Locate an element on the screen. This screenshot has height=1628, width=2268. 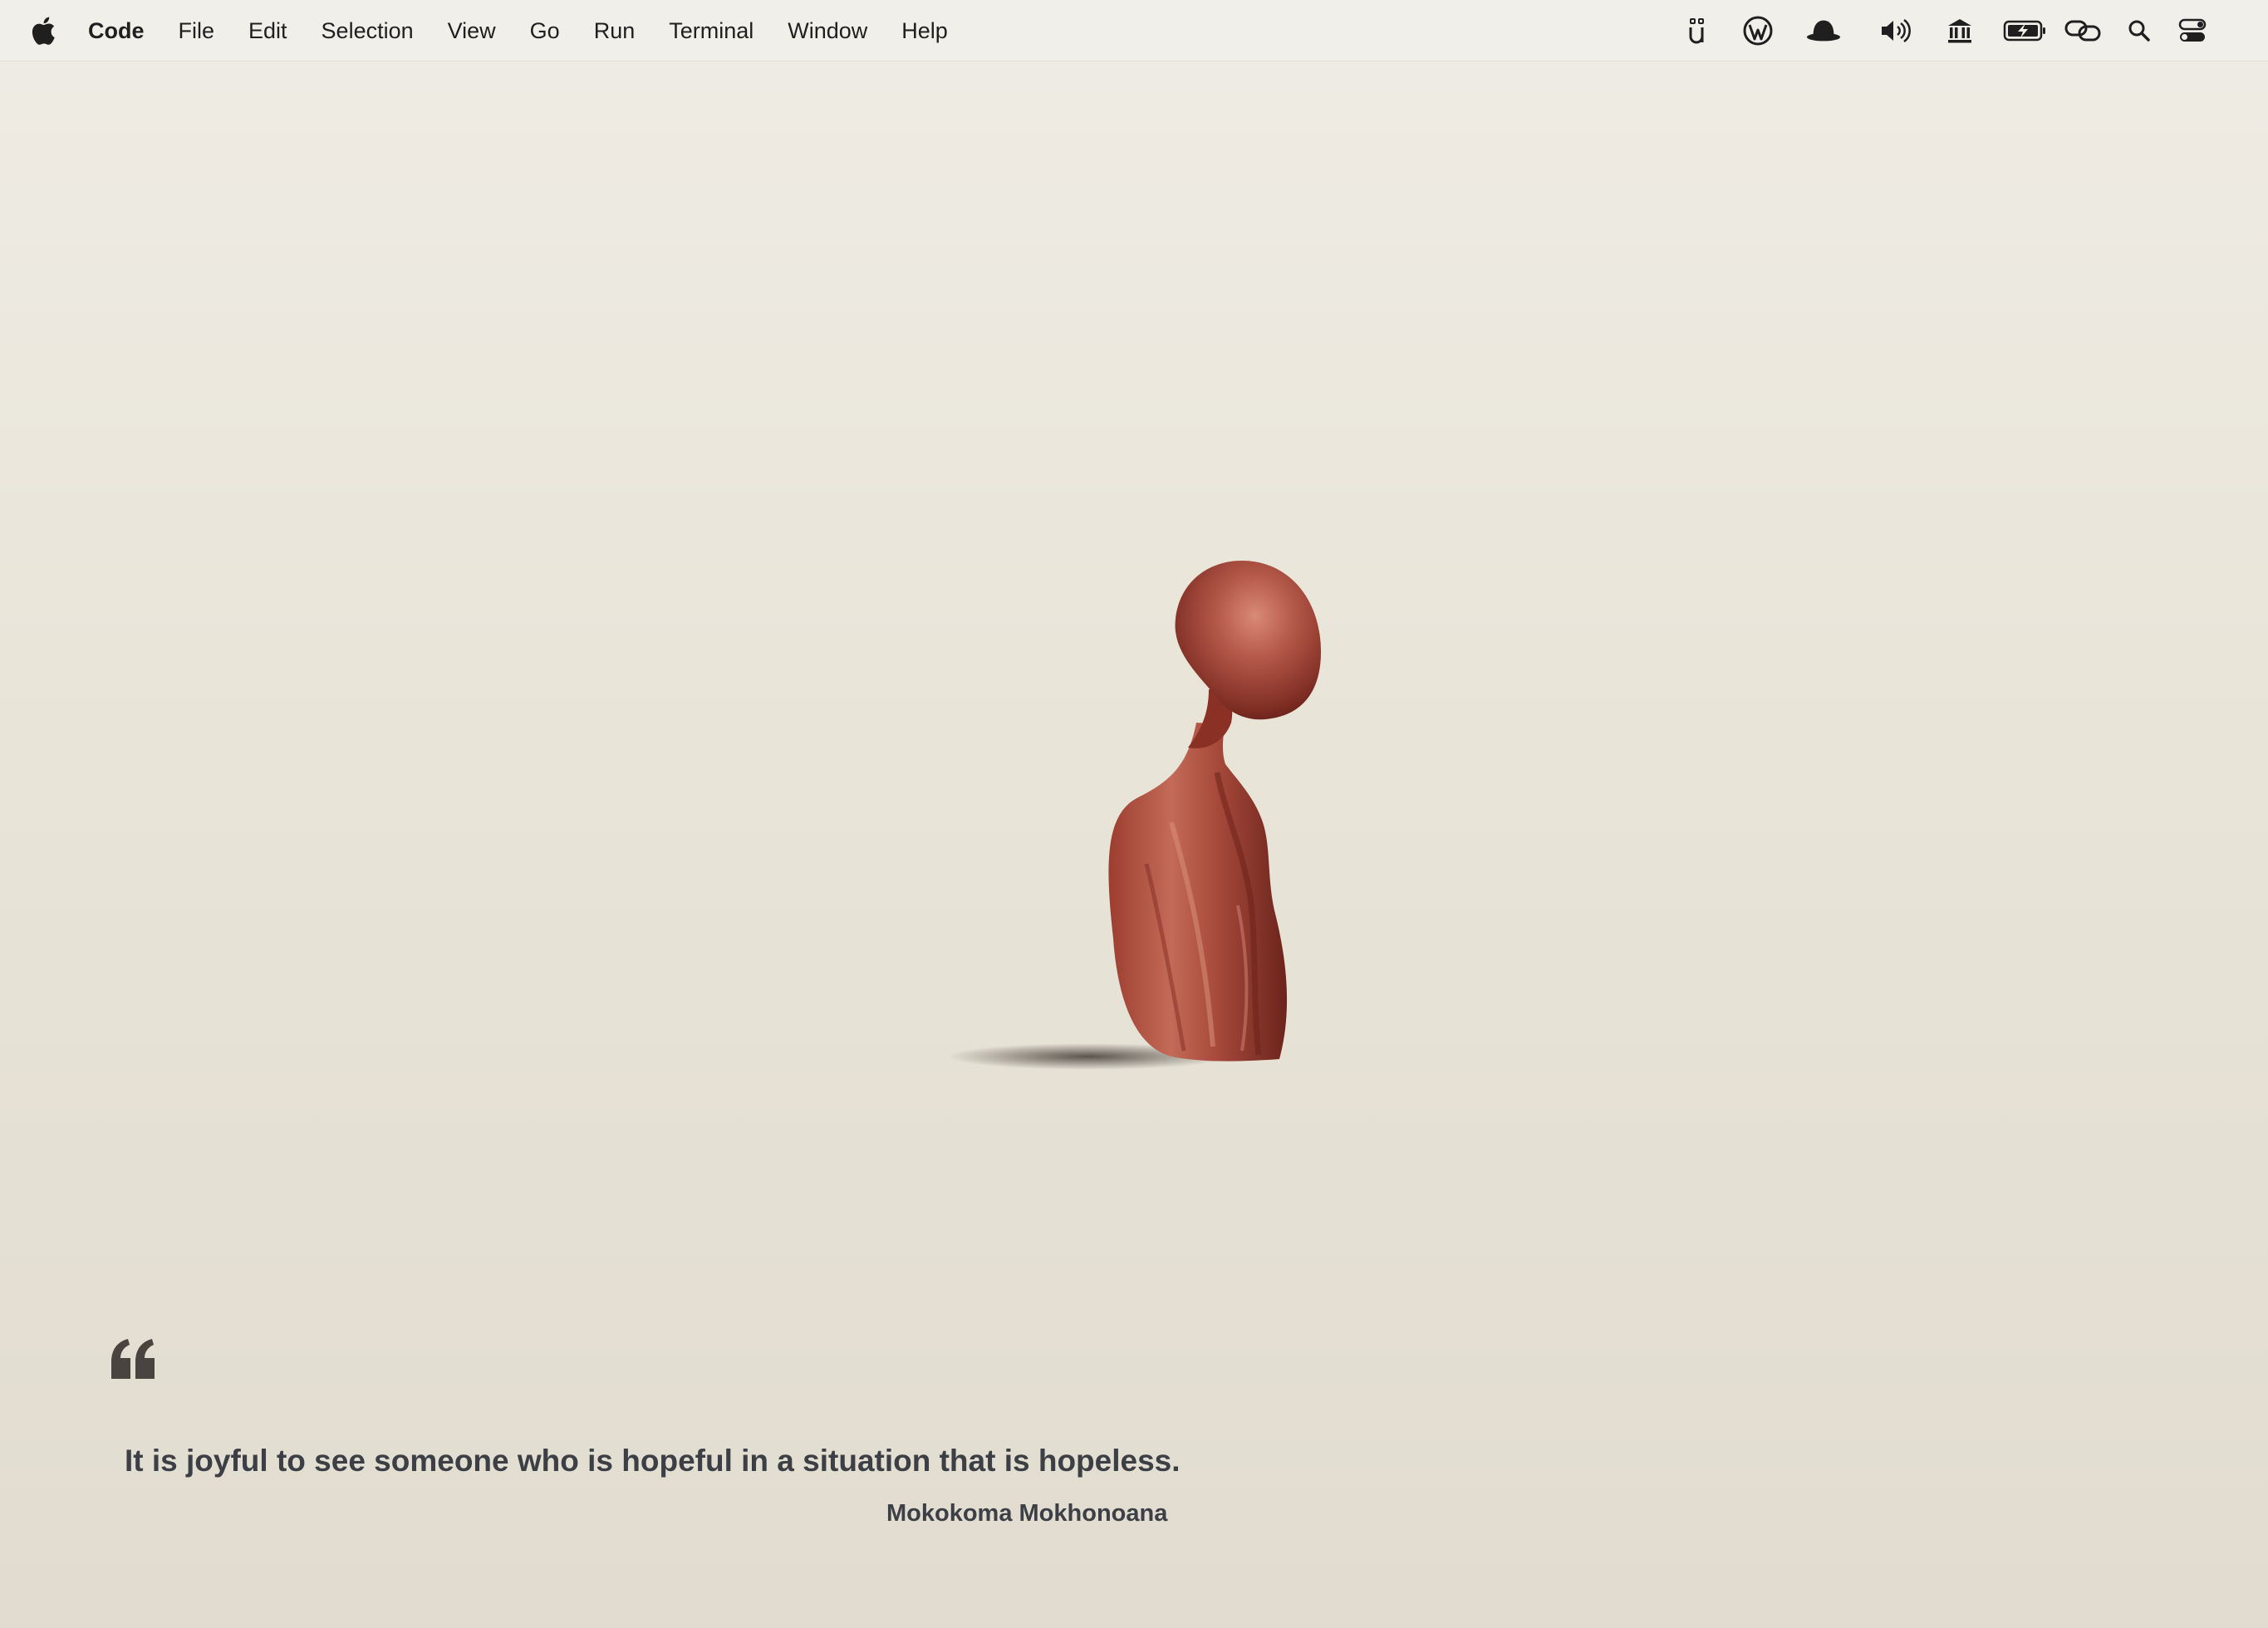
apple-logo-icon is located at coordinates (43, 30).